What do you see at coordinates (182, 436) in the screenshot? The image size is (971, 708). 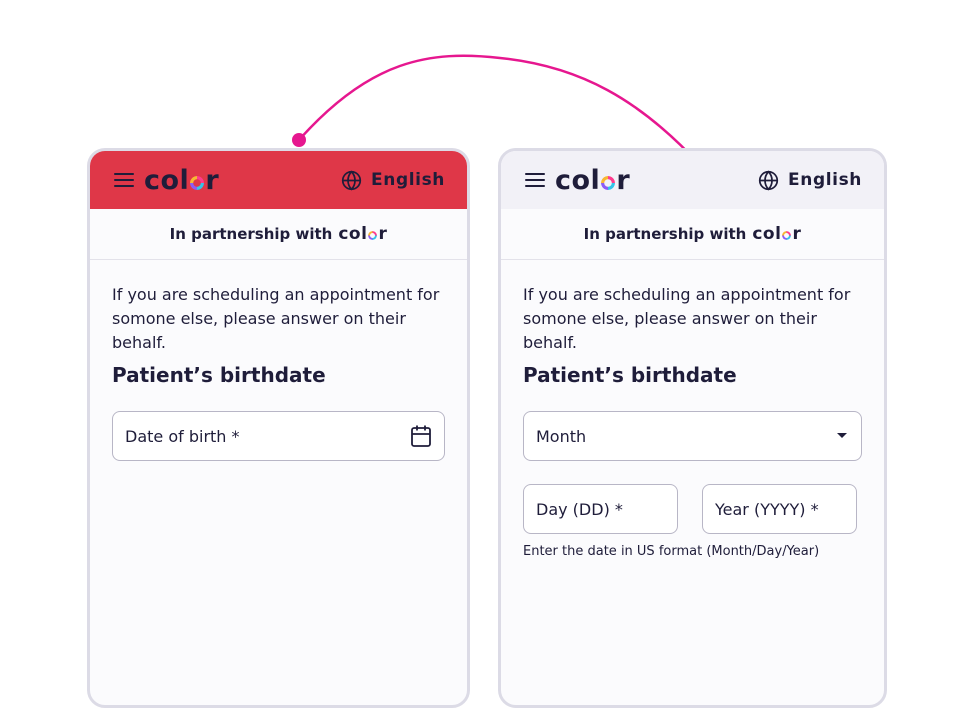 I see `date-of-birth-label: Date of birth *` at bounding box center [182, 436].